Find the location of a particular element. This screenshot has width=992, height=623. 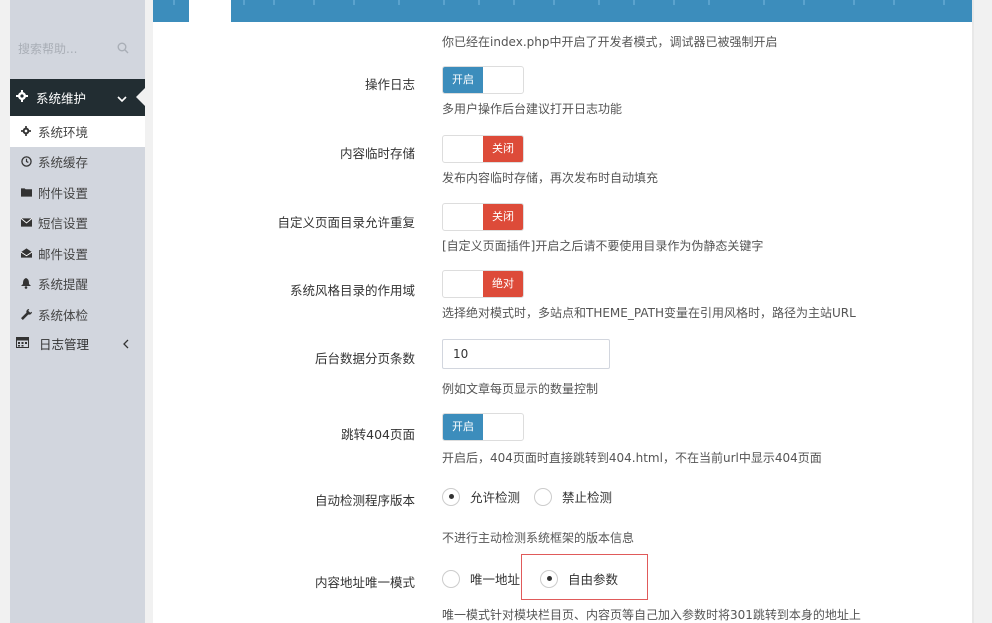

sidebar-item-label: 短信设置 is located at coordinates (63, 224).